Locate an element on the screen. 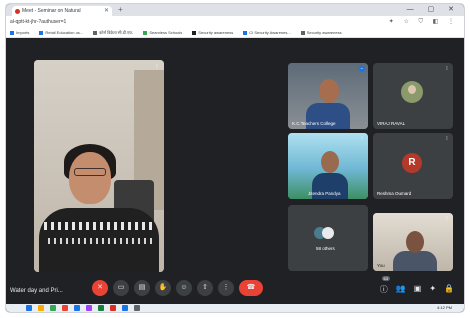 This screenshot has height=318, width=470. glasses is located at coordinates (90, 172).